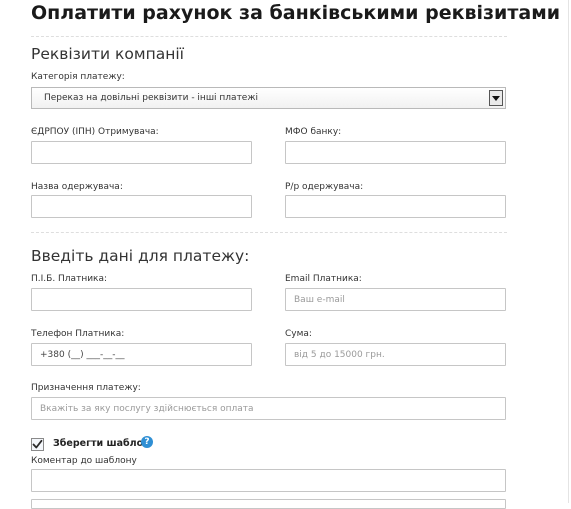 This screenshot has width=571, height=509. What do you see at coordinates (141, 152) in the screenshot?
I see `edrpou-input` at bounding box center [141, 152].